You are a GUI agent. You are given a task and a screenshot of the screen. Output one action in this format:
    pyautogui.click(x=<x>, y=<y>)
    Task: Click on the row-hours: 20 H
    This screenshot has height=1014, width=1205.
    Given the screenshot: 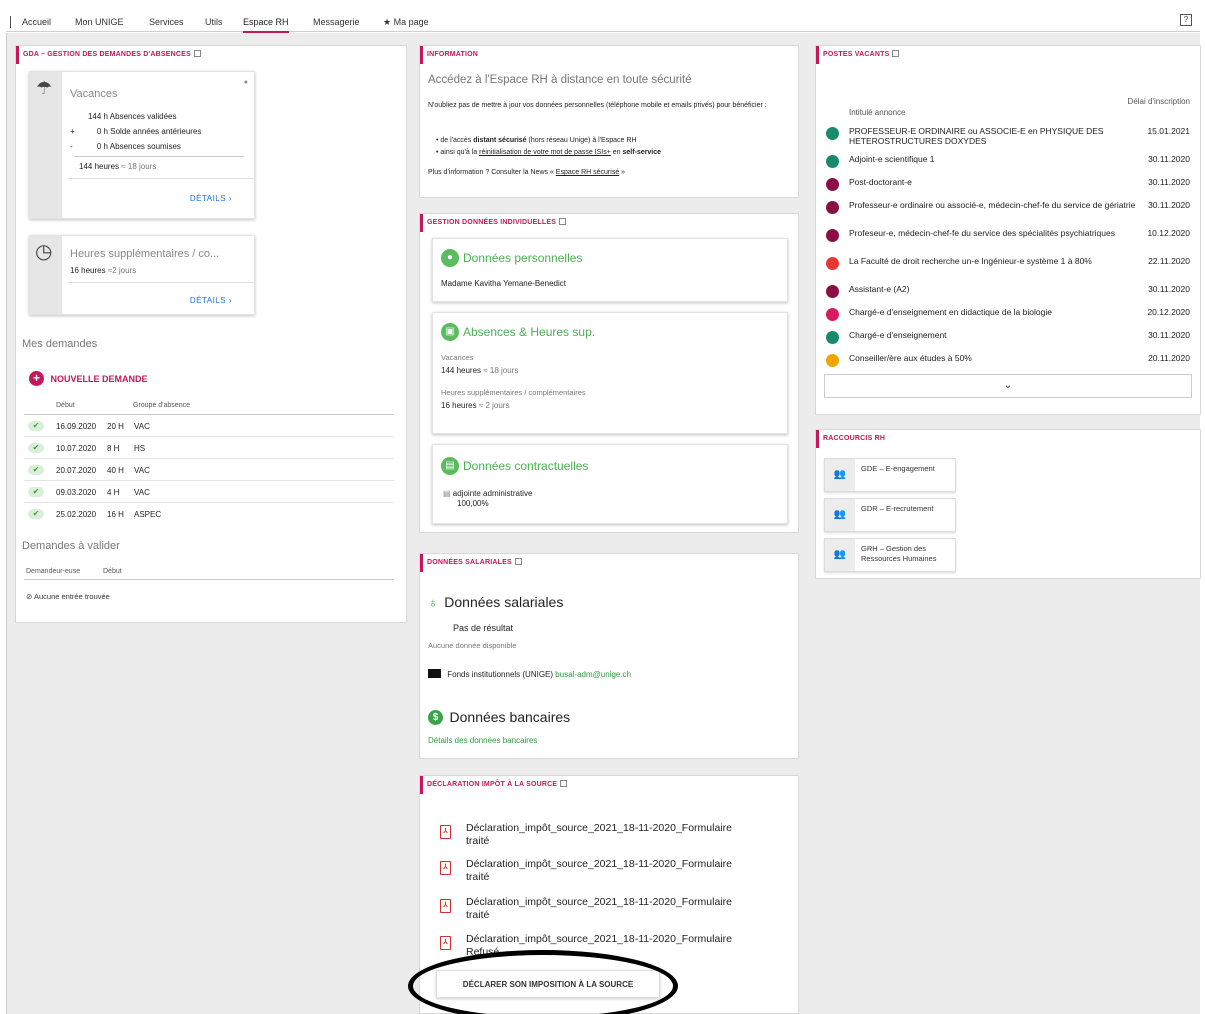 What is the action you would take?
    pyautogui.click(x=115, y=426)
    